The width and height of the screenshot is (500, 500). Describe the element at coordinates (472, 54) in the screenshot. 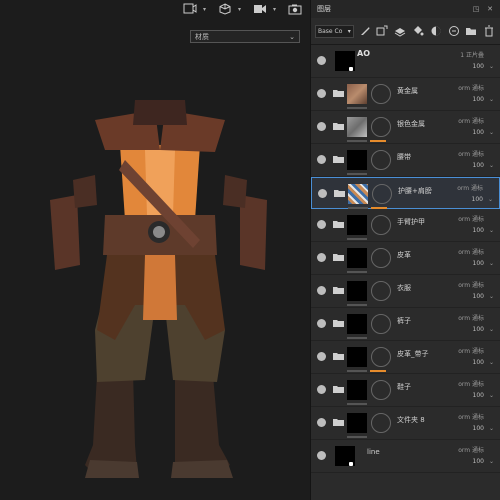

I see `blend-mode: 1 正片叠` at that location.